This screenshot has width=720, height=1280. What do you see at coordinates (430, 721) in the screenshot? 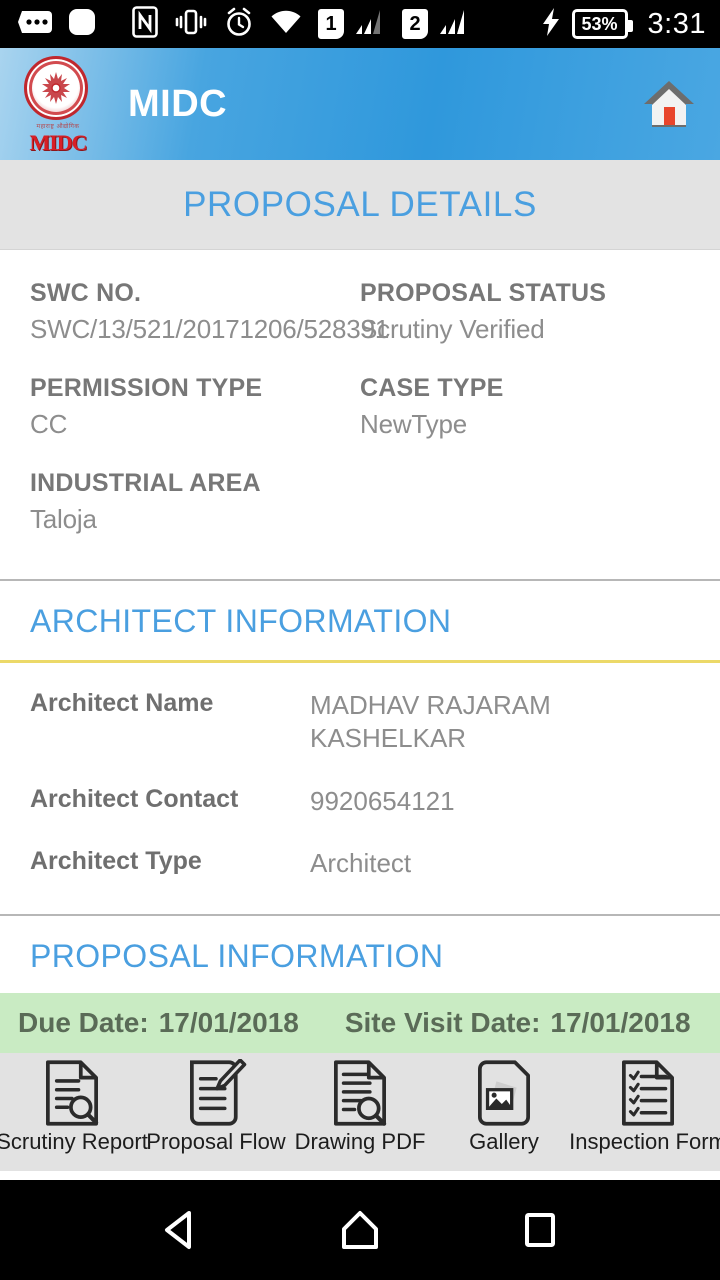
I see `architect-name-value: MADHAV RAJARAM KASHELKAR` at bounding box center [430, 721].